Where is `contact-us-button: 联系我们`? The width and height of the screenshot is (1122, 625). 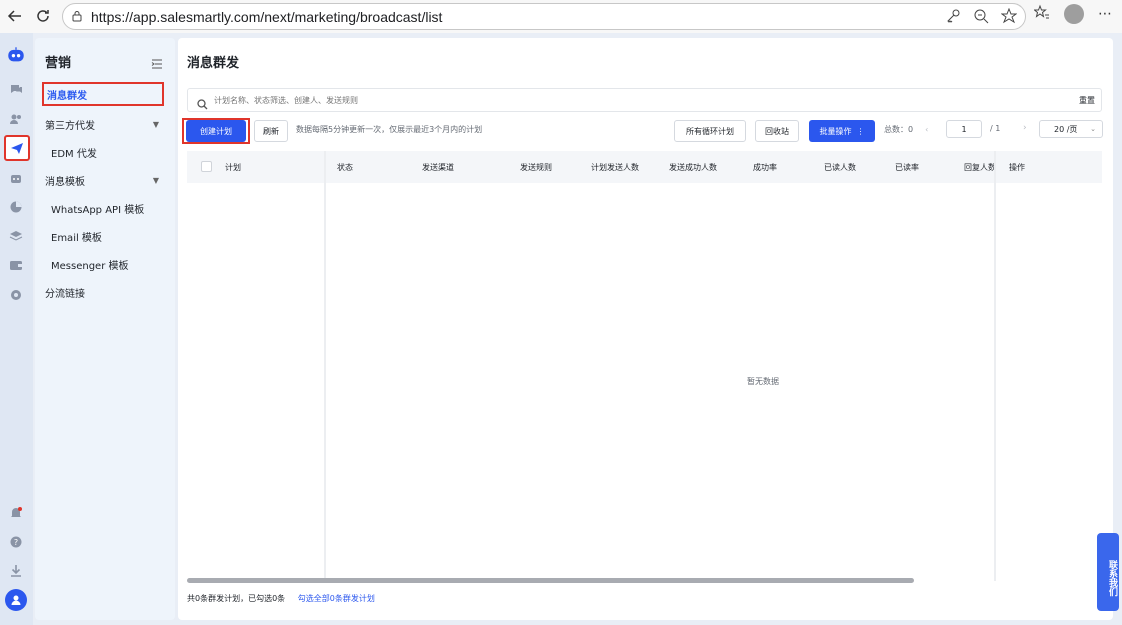 contact-us-button: 联系我们 is located at coordinates (1108, 572).